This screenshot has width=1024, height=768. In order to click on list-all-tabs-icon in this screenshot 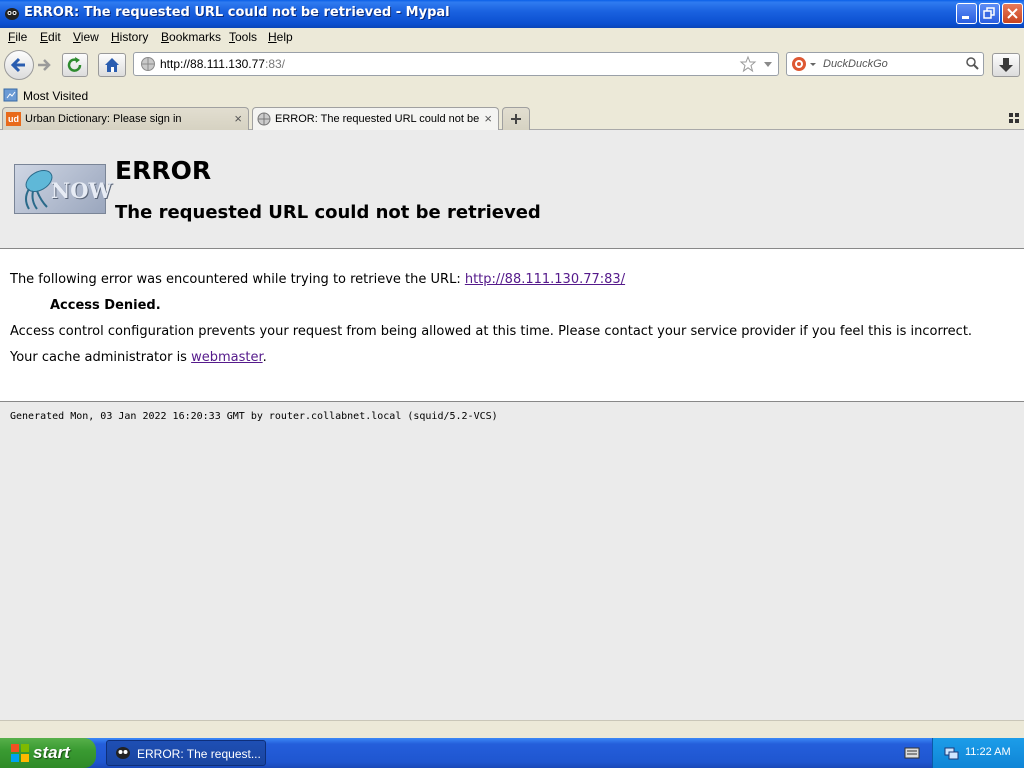, I will do `click(1014, 118)`.